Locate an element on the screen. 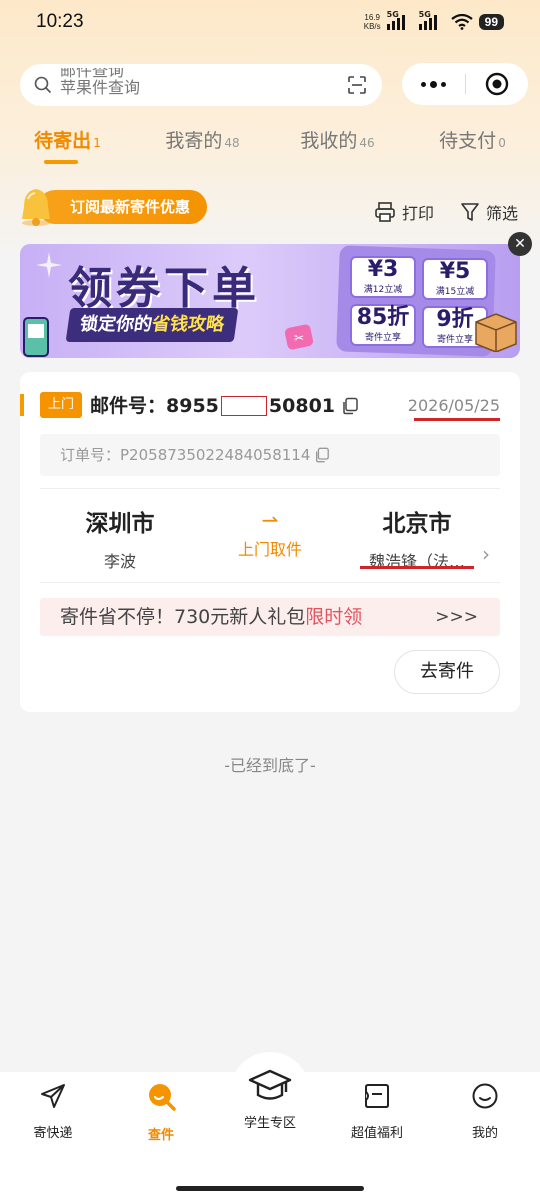  promo-text: 寄件省不停！730元新人礼包 is located at coordinates (183, 617).